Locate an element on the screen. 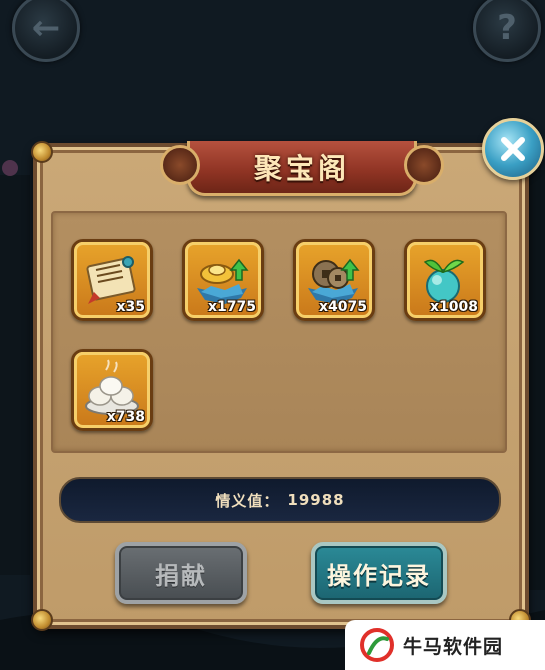  operation-log-button: 操作记录 is located at coordinates (379, 573).